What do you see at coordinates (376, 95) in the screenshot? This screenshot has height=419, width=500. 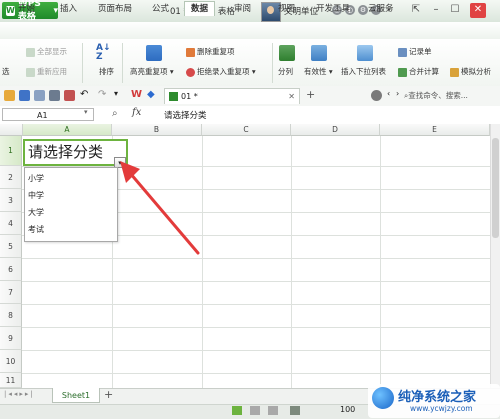 I see `view-mode-icon` at bounding box center [376, 95].